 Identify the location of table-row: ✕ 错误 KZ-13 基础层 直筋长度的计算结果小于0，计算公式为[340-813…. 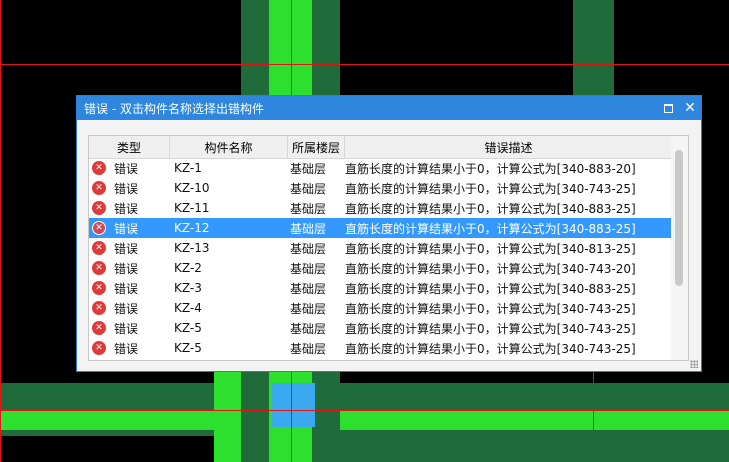
(381, 248).